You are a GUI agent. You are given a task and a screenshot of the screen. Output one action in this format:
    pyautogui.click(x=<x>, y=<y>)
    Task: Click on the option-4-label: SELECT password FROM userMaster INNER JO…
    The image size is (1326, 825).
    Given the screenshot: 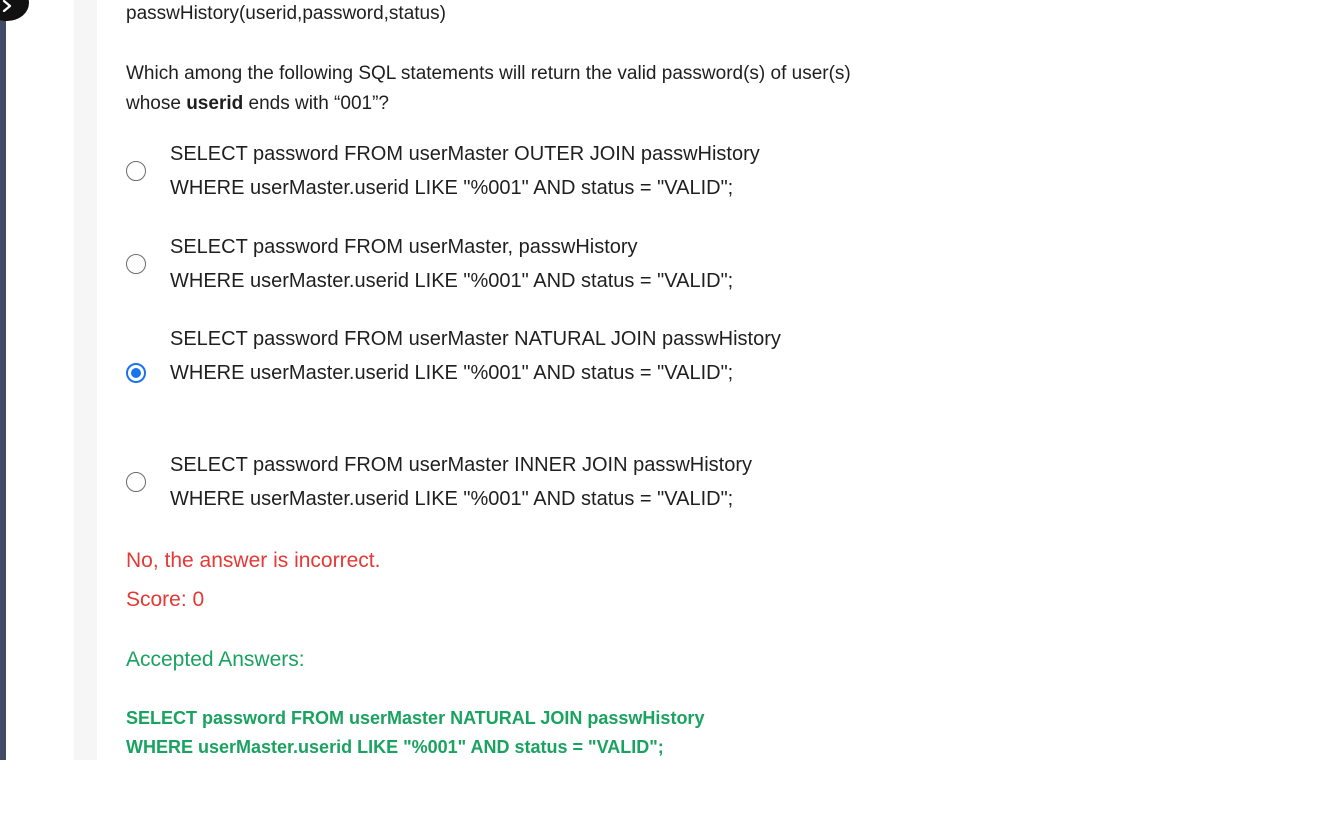 What is the action you would take?
    pyautogui.click(x=461, y=482)
    